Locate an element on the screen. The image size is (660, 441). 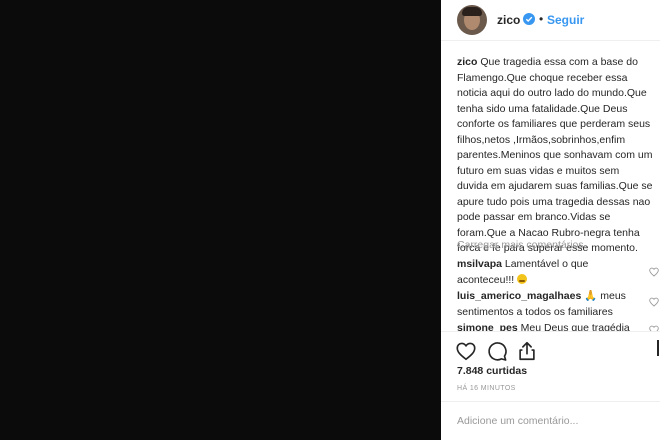
caption-username: zico is located at coordinates (467, 62).